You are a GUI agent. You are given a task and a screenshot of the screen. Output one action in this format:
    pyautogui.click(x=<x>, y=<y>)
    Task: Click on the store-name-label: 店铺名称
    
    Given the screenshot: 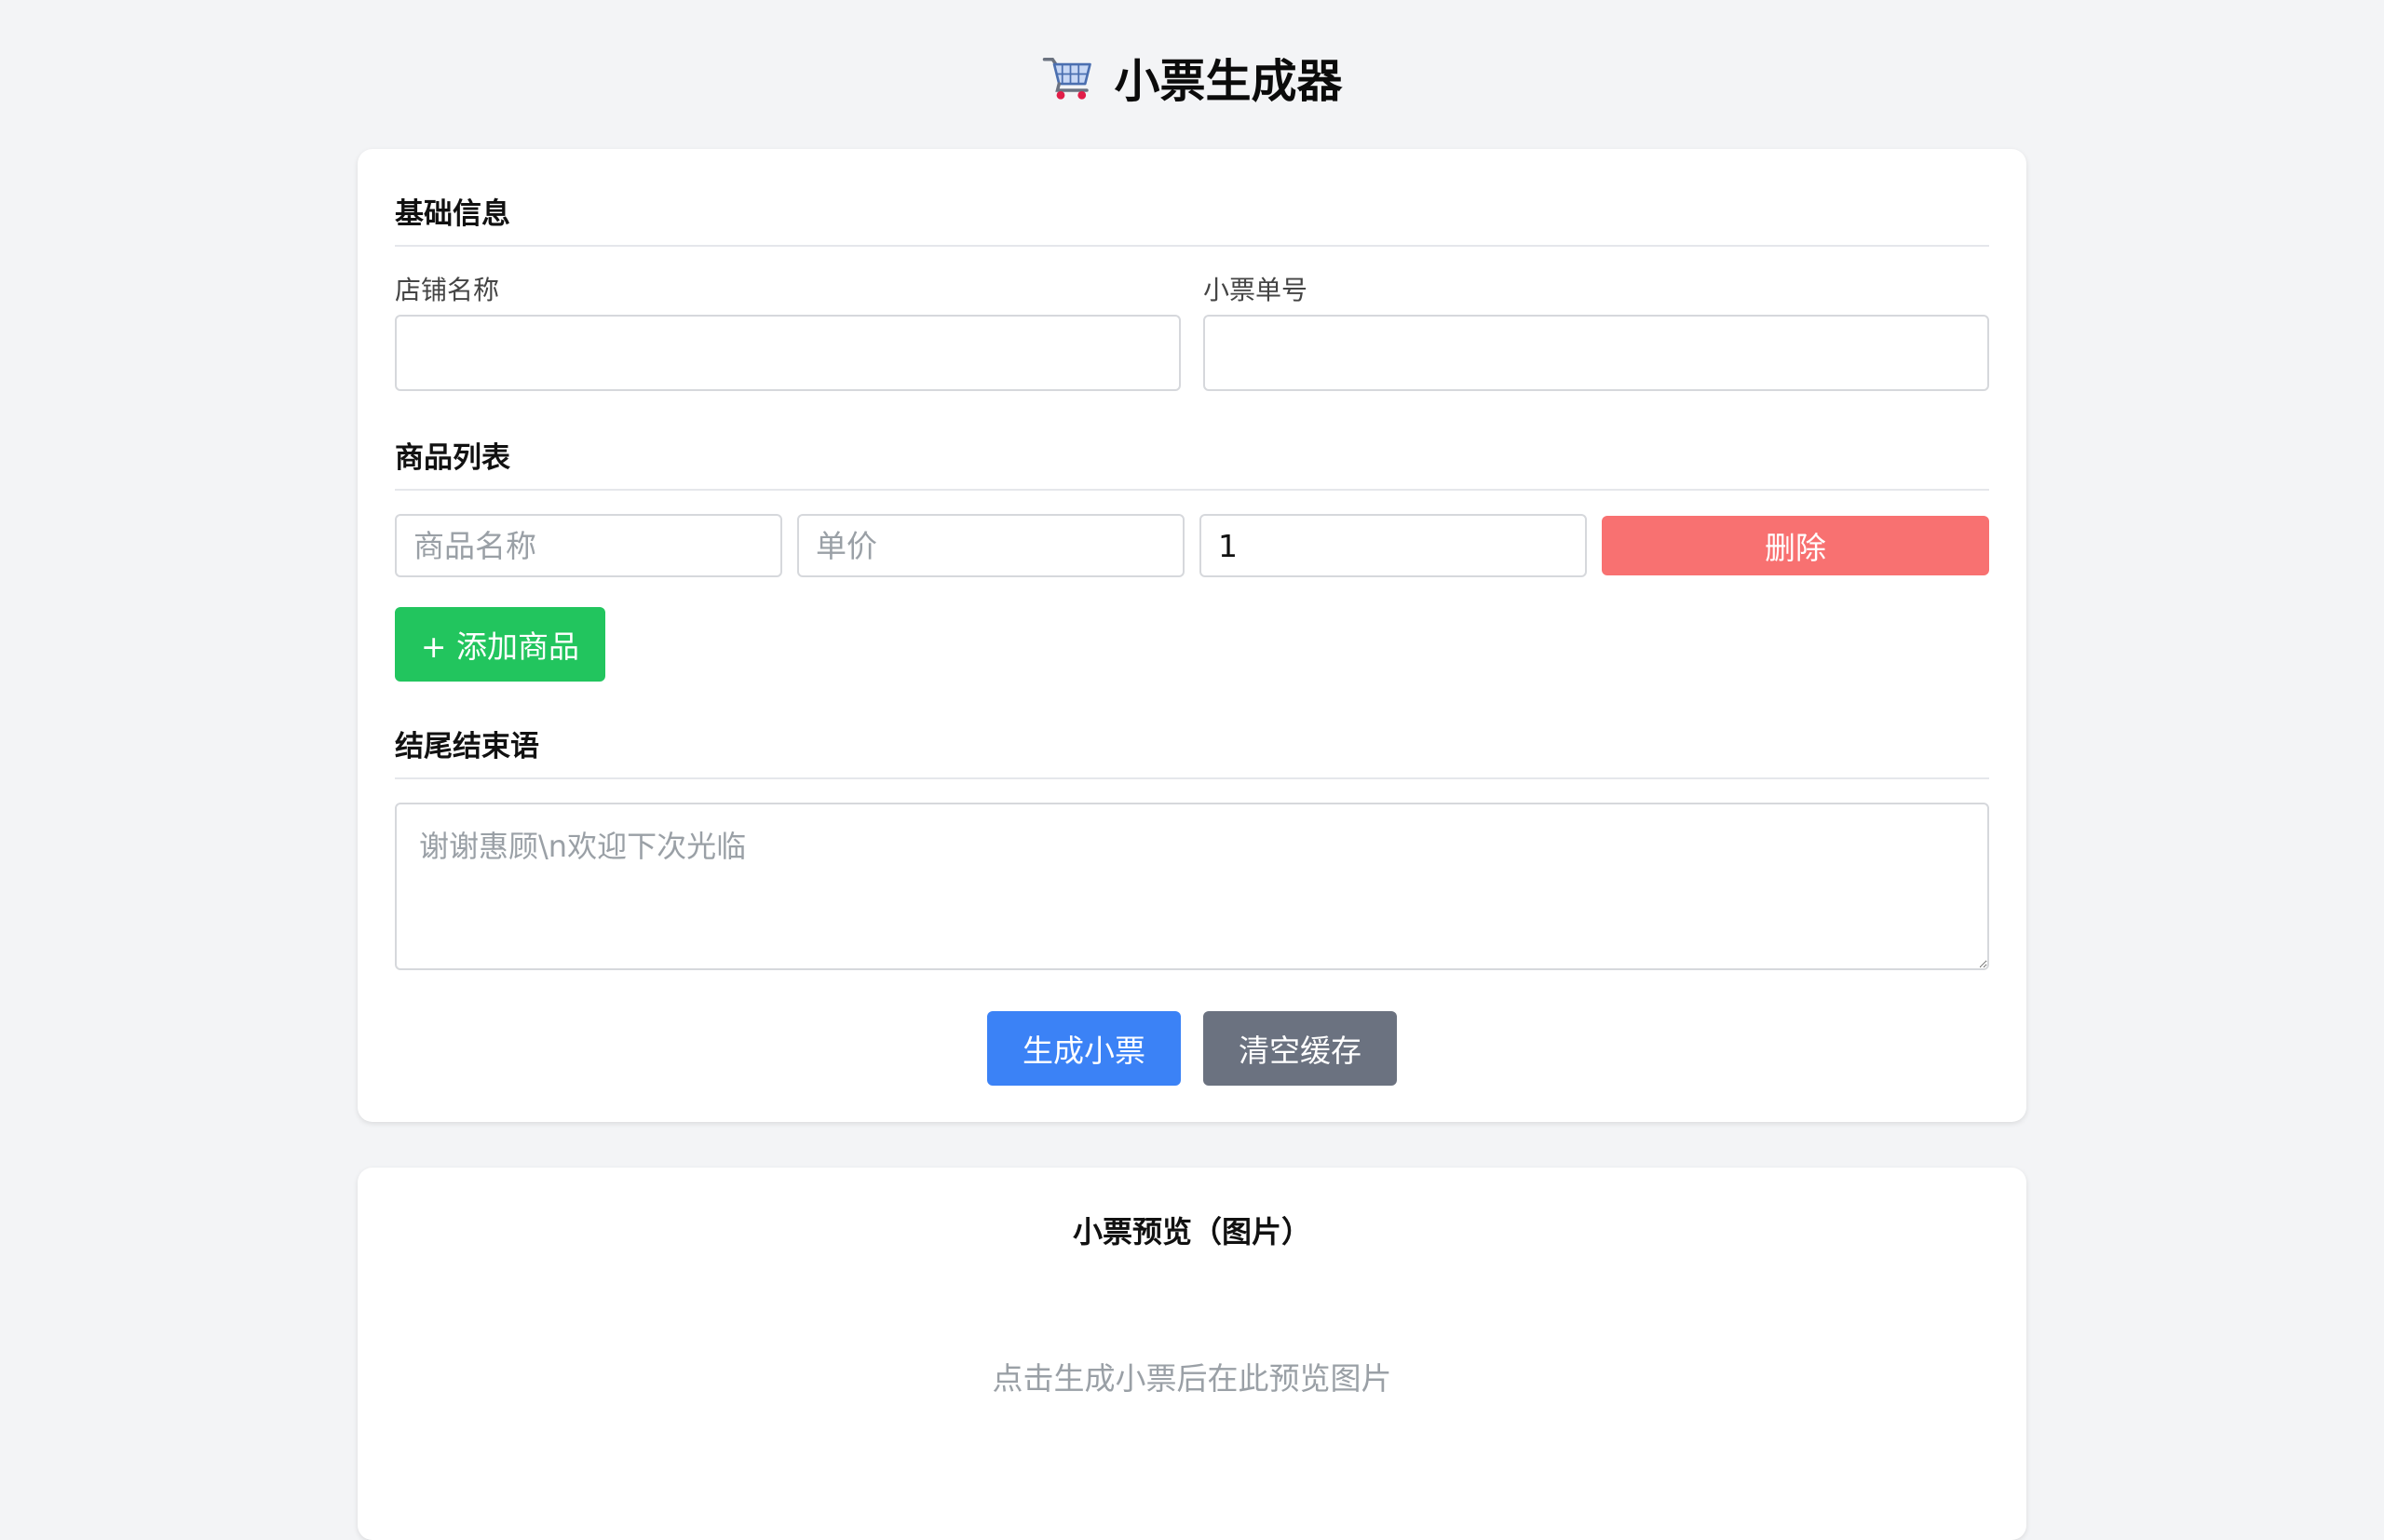 What is the action you would take?
    pyautogui.click(x=447, y=290)
    